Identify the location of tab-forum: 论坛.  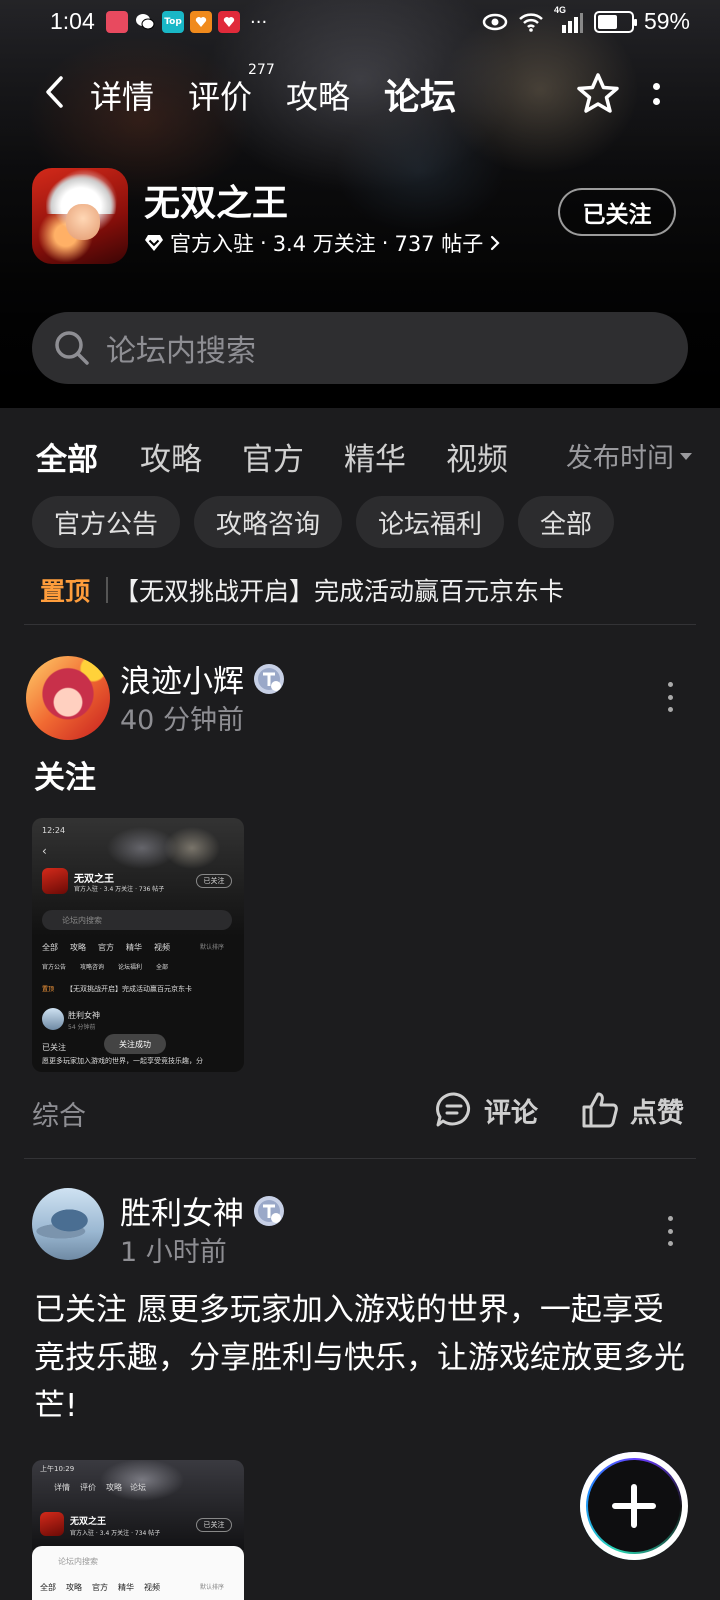
(420, 94).